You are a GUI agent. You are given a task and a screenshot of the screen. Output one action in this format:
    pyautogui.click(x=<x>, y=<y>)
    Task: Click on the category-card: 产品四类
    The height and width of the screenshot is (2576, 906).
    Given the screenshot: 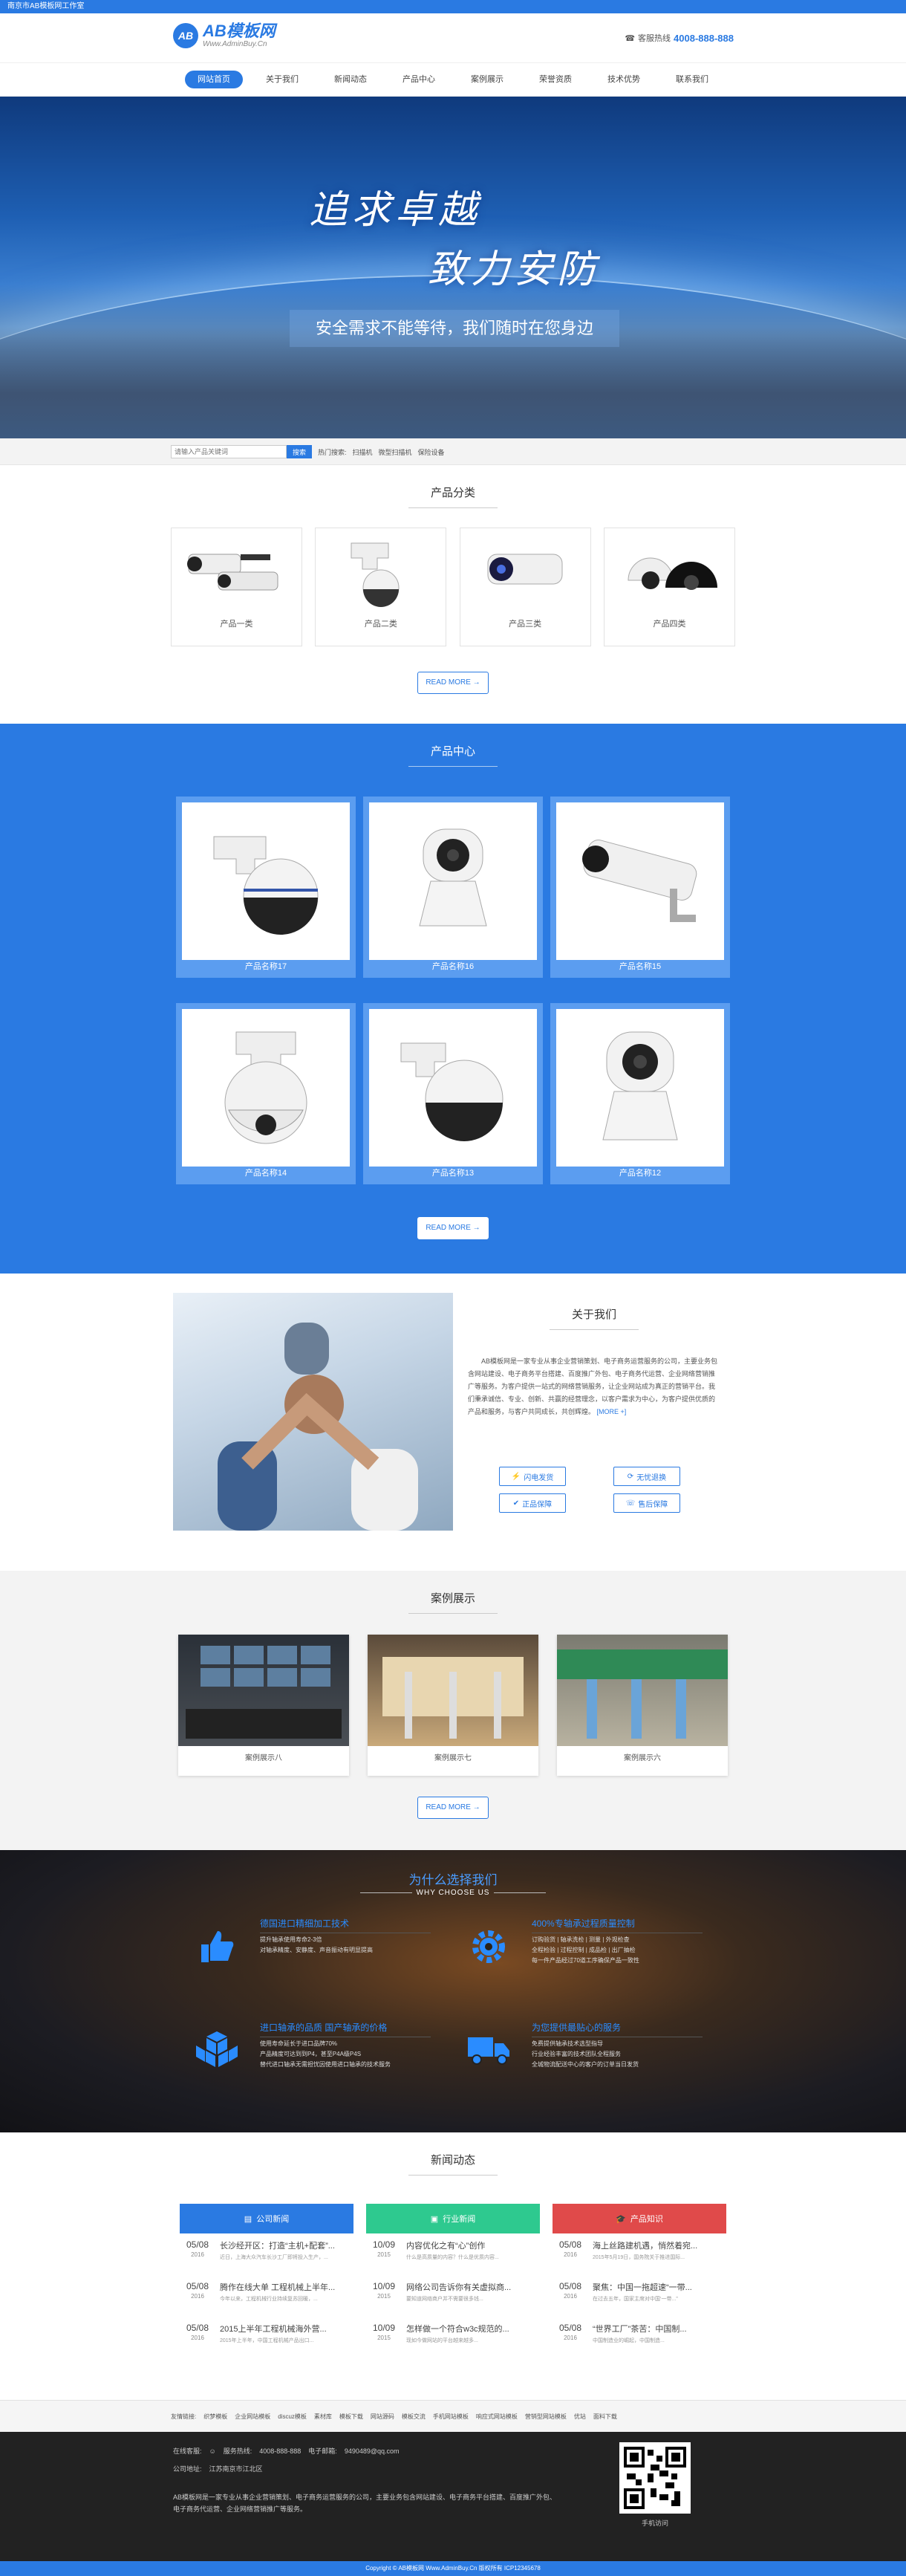 What is the action you would take?
    pyautogui.click(x=669, y=587)
    